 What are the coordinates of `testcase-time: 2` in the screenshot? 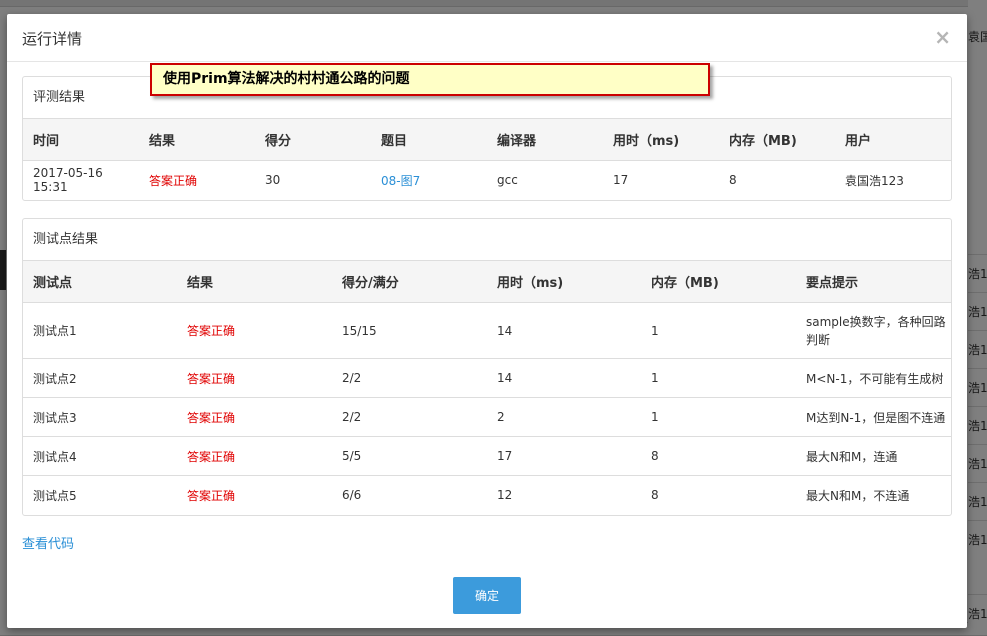 It's located at (564, 417).